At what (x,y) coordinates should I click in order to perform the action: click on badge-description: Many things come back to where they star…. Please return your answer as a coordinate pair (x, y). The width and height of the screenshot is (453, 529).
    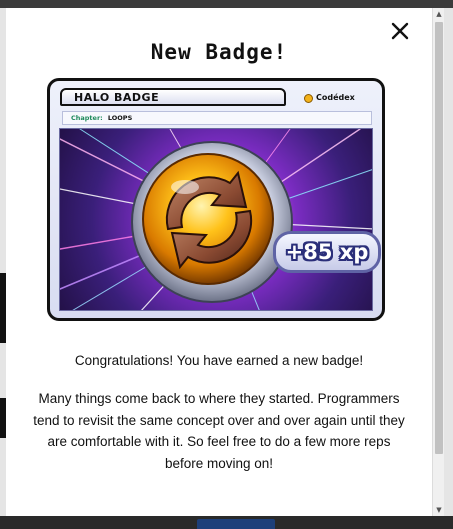
    Looking at the image, I should click on (219, 431).